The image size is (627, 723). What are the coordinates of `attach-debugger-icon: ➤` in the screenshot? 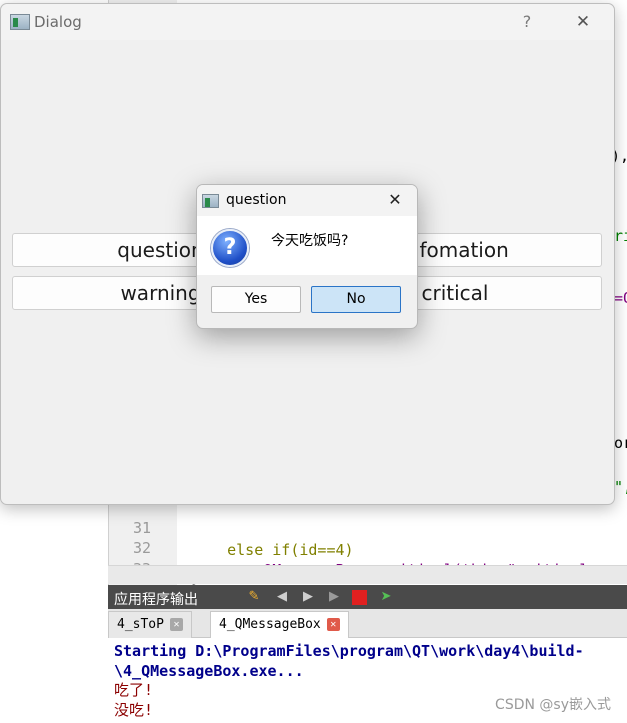 It's located at (386, 597).